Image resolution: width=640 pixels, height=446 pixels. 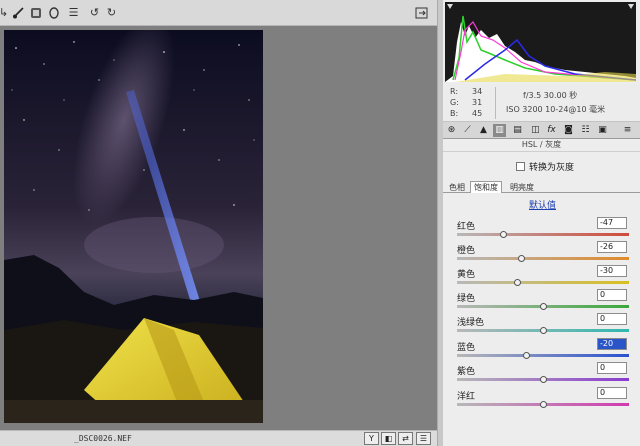 I want to click on slider-label: 紫色, so click(x=466, y=372).